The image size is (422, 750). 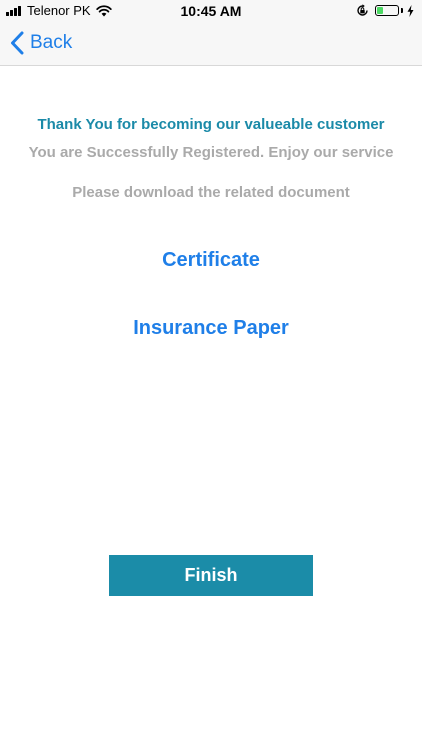 What do you see at coordinates (380, 10) in the screenshot?
I see `battery-level-fill` at bounding box center [380, 10].